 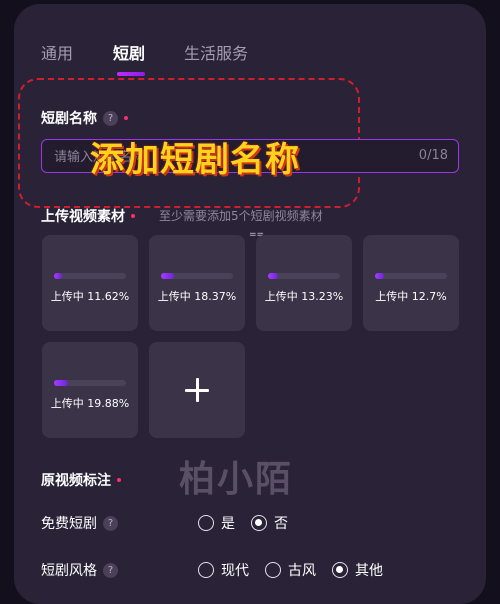 I want to click on free-drama-label: 免费短剧 ?, so click(x=79, y=523).